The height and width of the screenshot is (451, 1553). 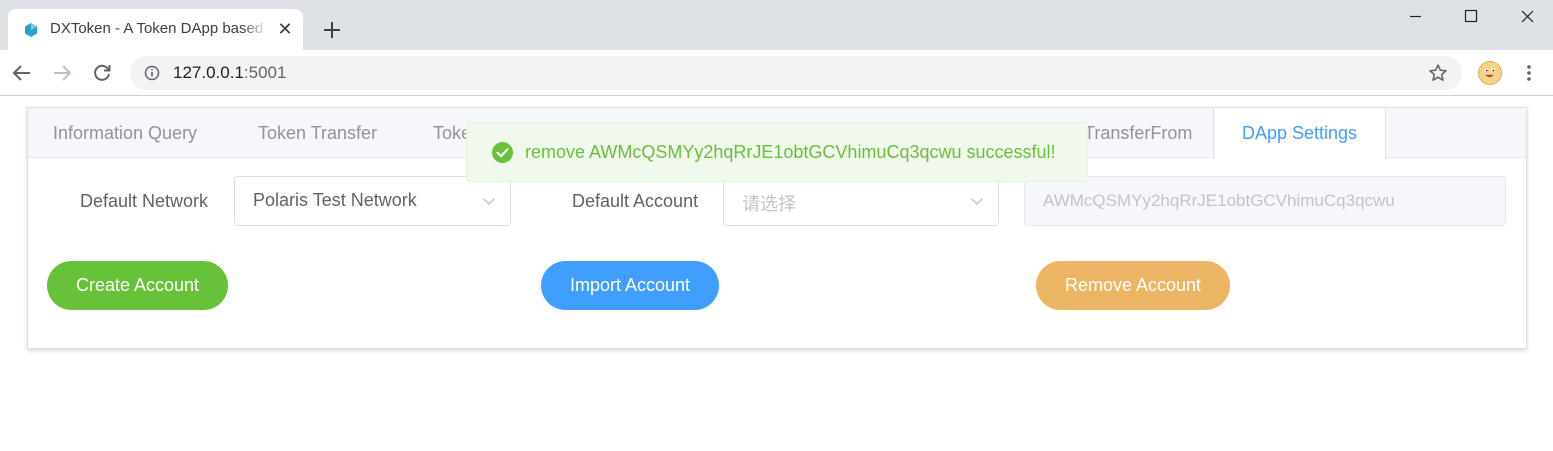 I want to click on address-bar: 127.0.0.1:5001, so click(x=796, y=73).